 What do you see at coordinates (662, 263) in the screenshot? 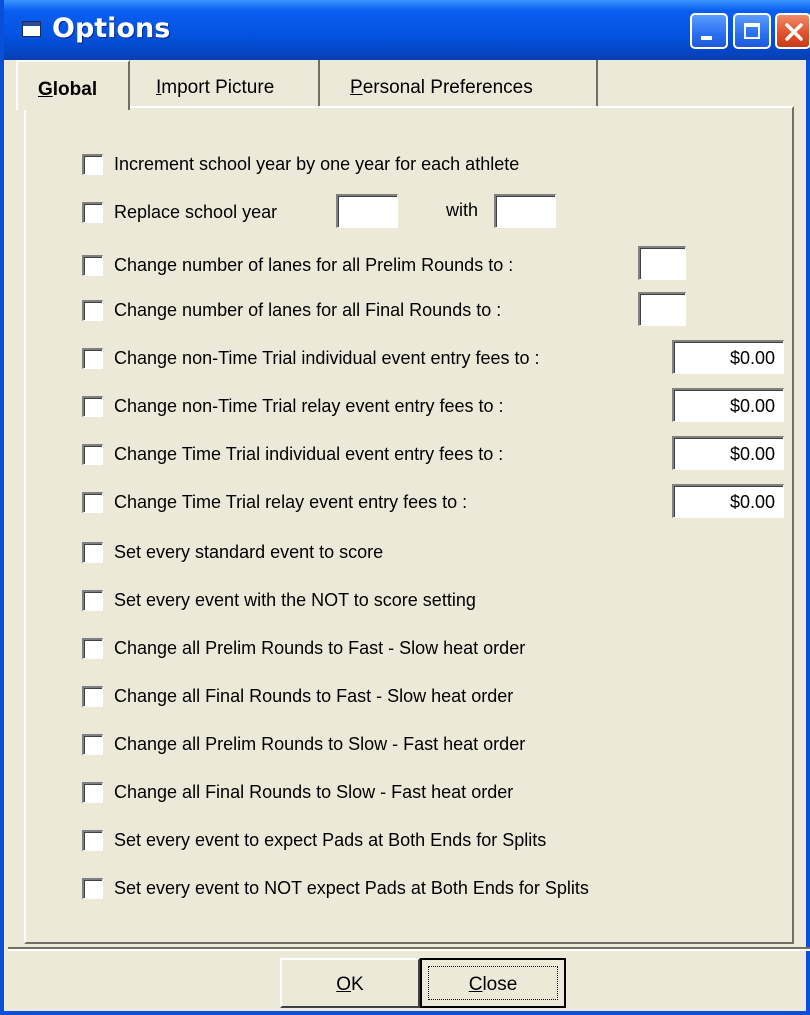
I see `prelim-lanes-field` at bounding box center [662, 263].